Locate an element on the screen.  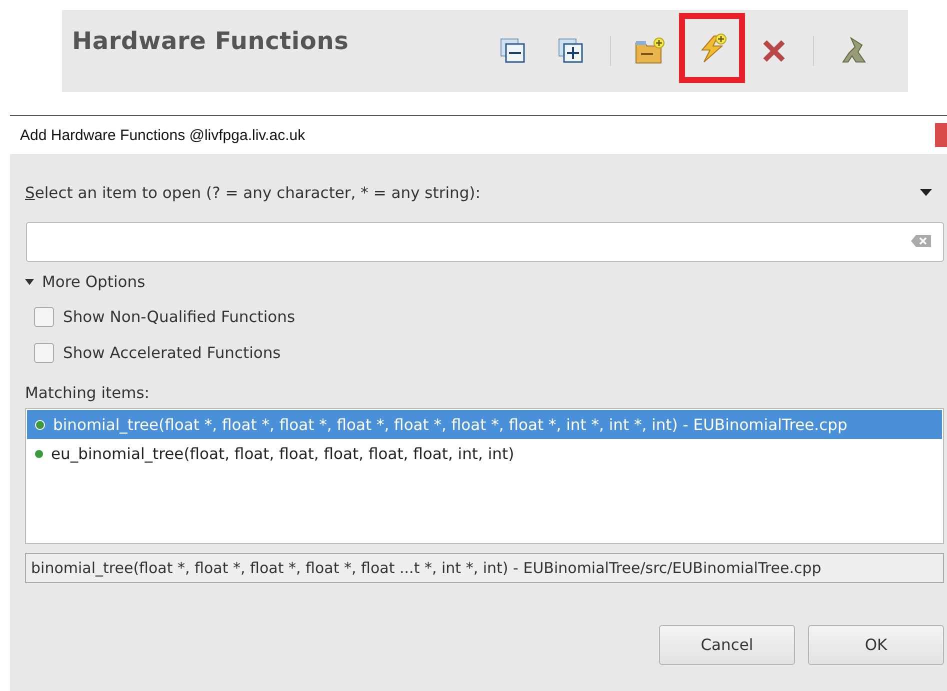
search-field is located at coordinates (485, 242).